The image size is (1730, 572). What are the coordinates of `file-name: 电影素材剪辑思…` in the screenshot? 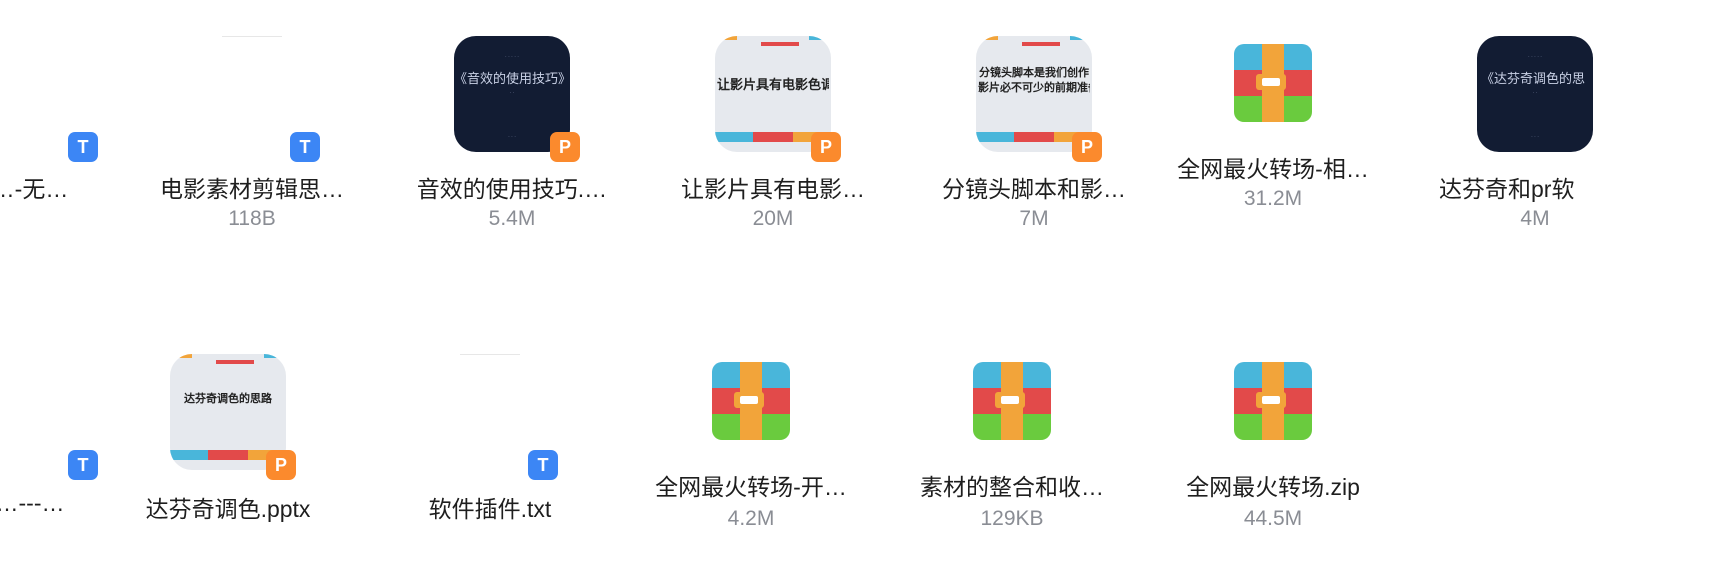 It's located at (252, 189).